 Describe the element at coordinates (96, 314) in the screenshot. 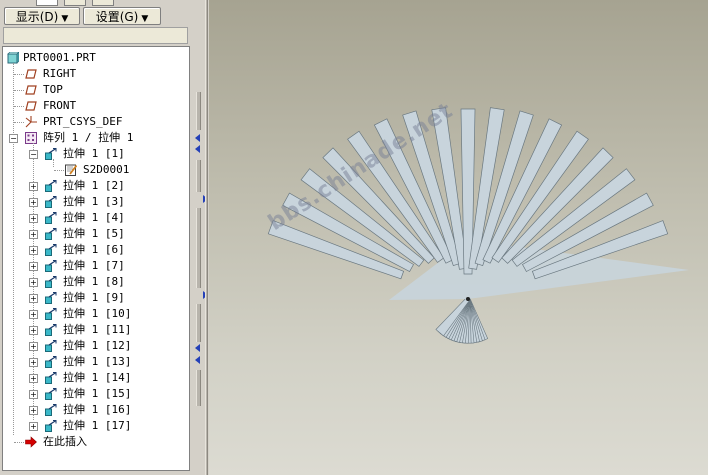

I see `tree-item-extrude-10: + 拉伸 1 [10]` at that location.